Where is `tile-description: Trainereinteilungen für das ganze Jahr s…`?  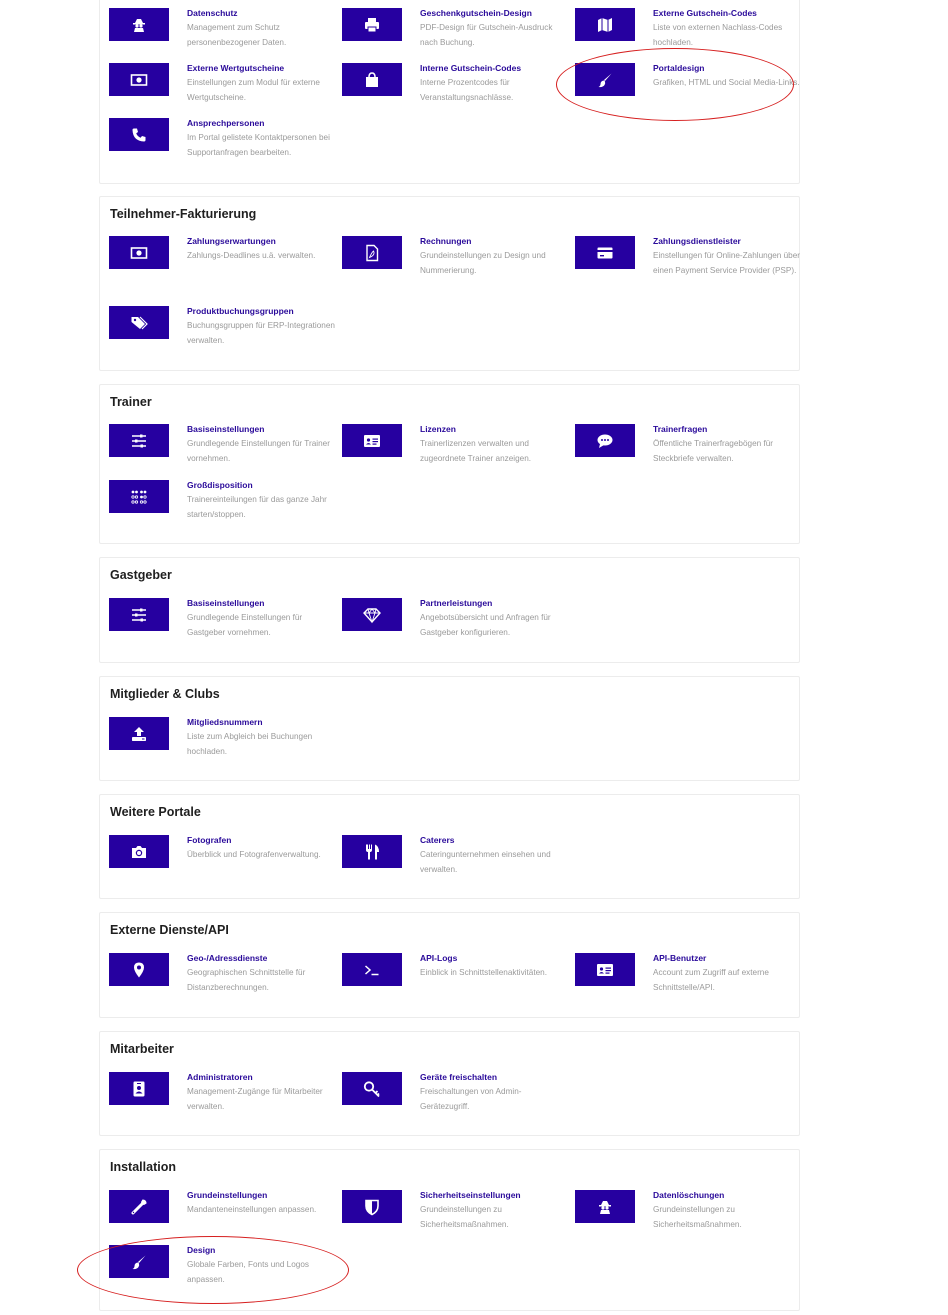
tile-description: Trainereinteilungen für das ganze Jahr s… is located at coordinates (257, 507).